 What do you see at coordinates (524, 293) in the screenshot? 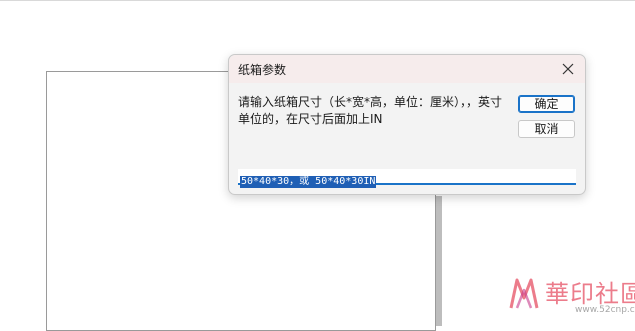
I see `watermark-logo-icon` at bounding box center [524, 293].